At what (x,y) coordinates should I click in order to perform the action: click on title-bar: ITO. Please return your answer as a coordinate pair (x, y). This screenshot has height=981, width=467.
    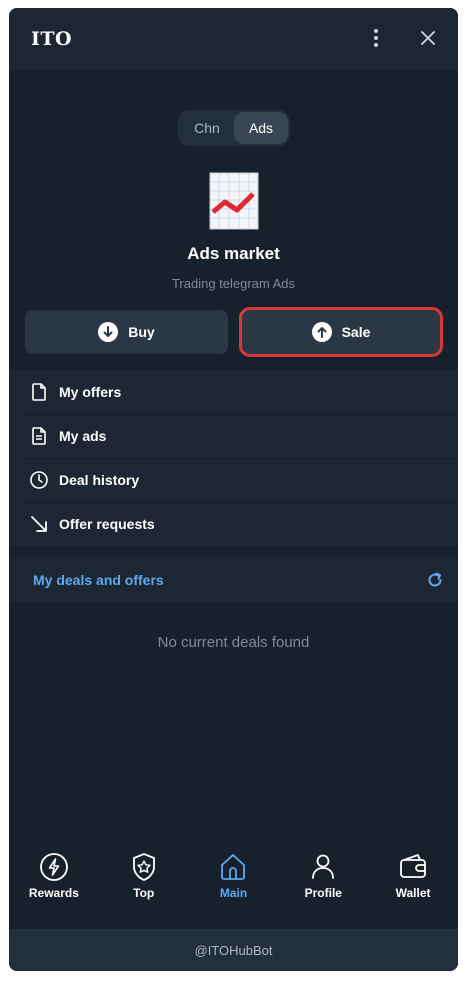
    Looking at the image, I should click on (233, 39).